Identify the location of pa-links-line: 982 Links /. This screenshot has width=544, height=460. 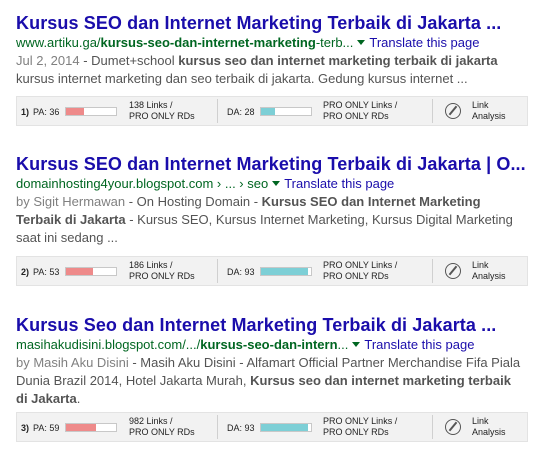
(151, 421).